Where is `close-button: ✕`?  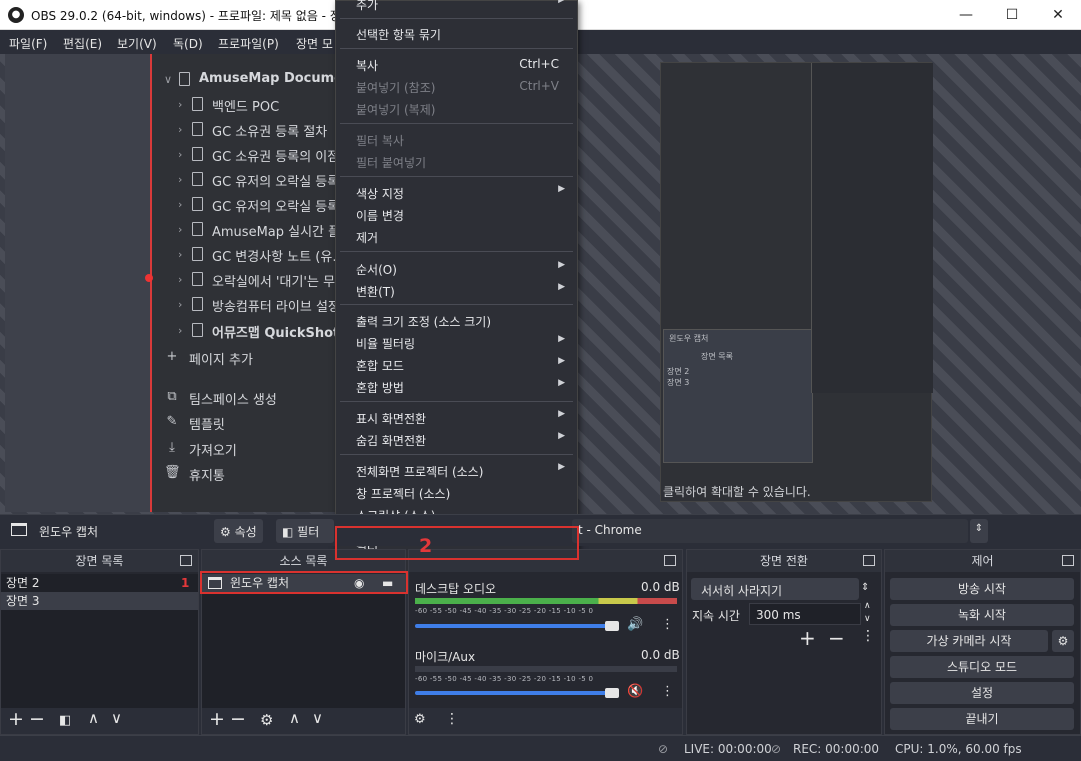 close-button: ✕ is located at coordinates (1058, 15).